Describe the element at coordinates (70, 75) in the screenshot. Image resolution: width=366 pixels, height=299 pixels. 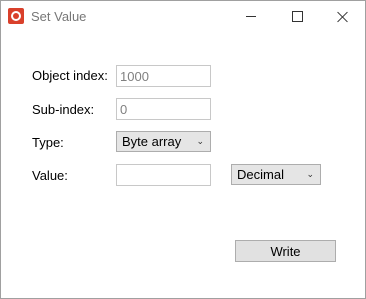
I see `object-index-label: Object index:` at that location.